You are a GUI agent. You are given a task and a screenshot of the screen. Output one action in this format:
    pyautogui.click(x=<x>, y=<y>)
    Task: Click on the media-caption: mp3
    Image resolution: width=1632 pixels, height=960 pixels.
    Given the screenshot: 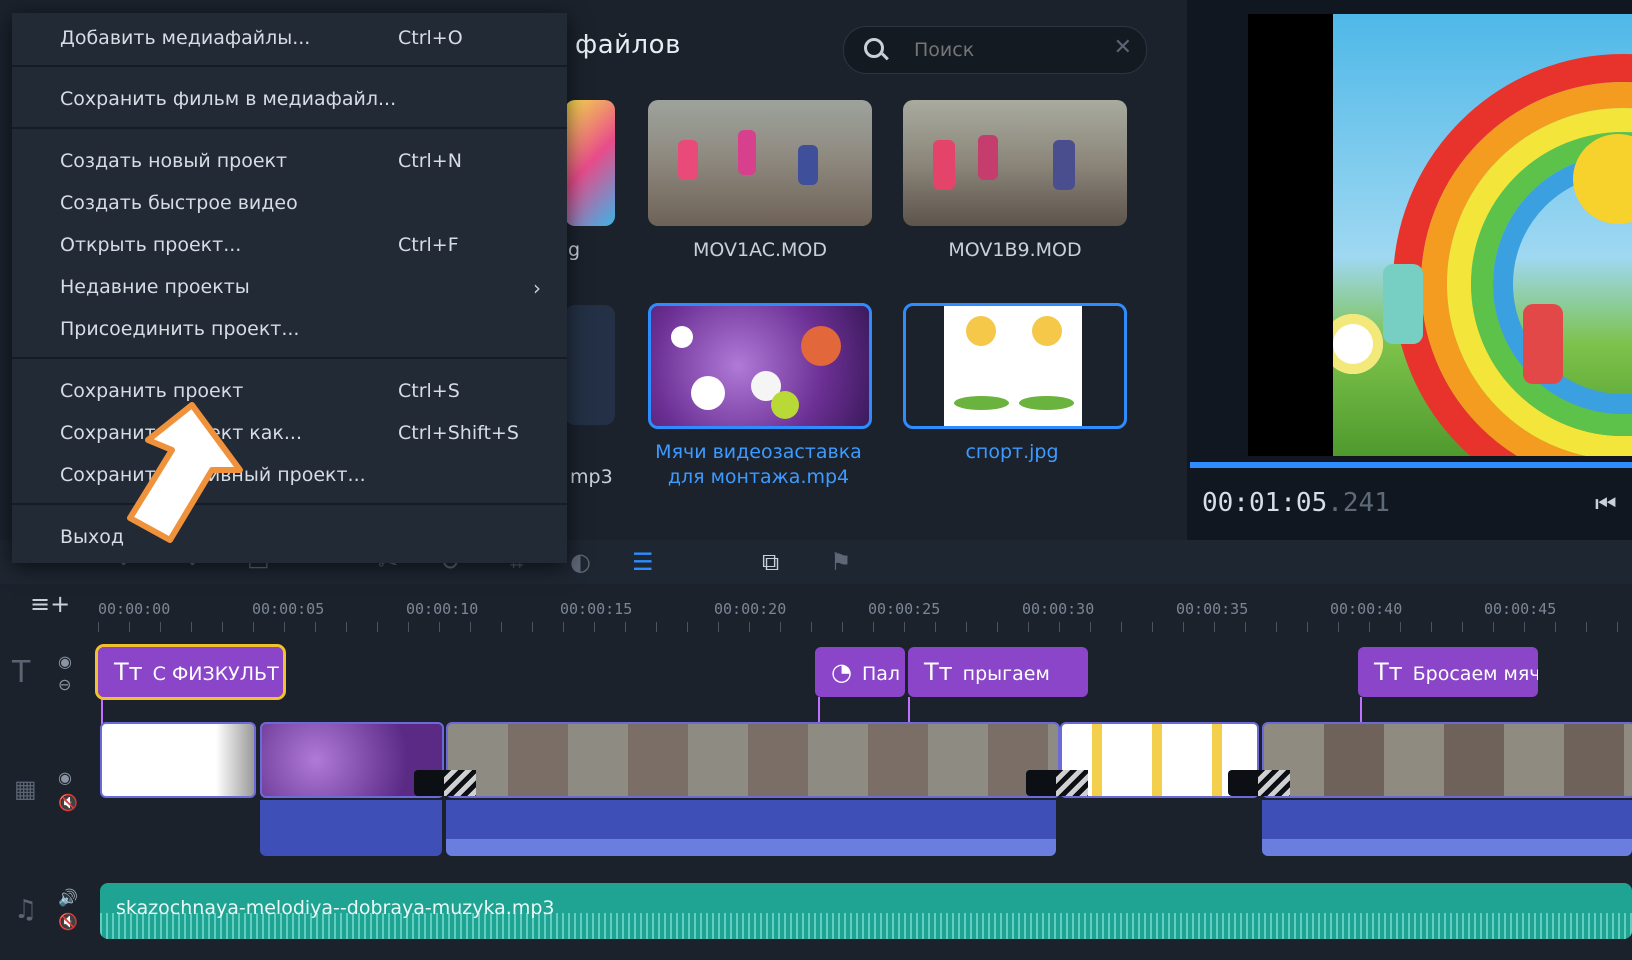 What is the action you would take?
    pyautogui.click(x=591, y=477)
    